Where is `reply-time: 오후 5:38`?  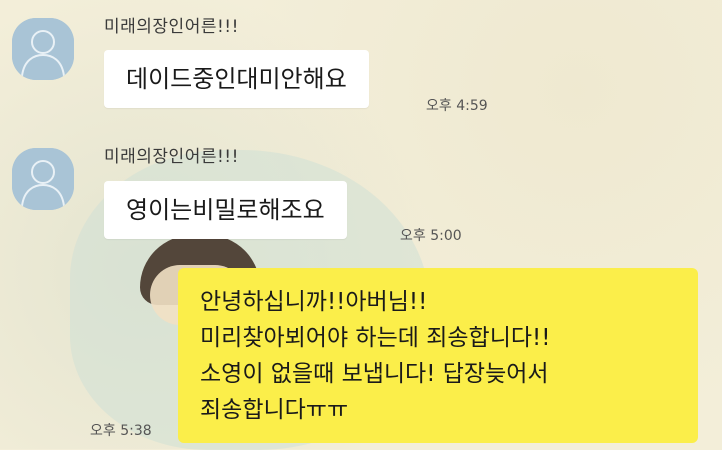 reply-time: 오후 5:38 is located at coordinates (121, 431).